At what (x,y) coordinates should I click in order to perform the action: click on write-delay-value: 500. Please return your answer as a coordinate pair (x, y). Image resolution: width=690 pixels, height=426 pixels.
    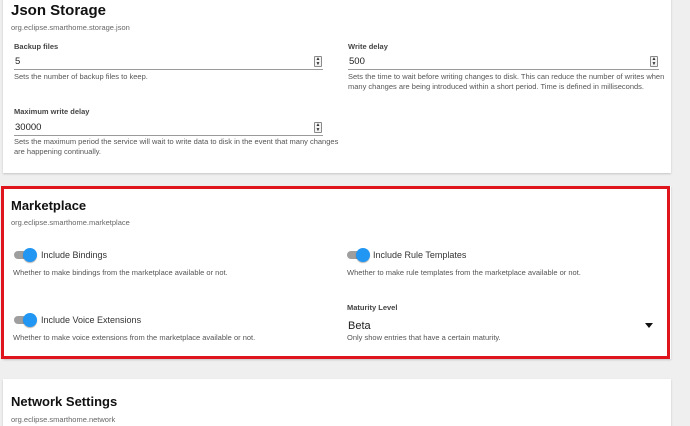
    Looking at the image, I should click on (357, 61).